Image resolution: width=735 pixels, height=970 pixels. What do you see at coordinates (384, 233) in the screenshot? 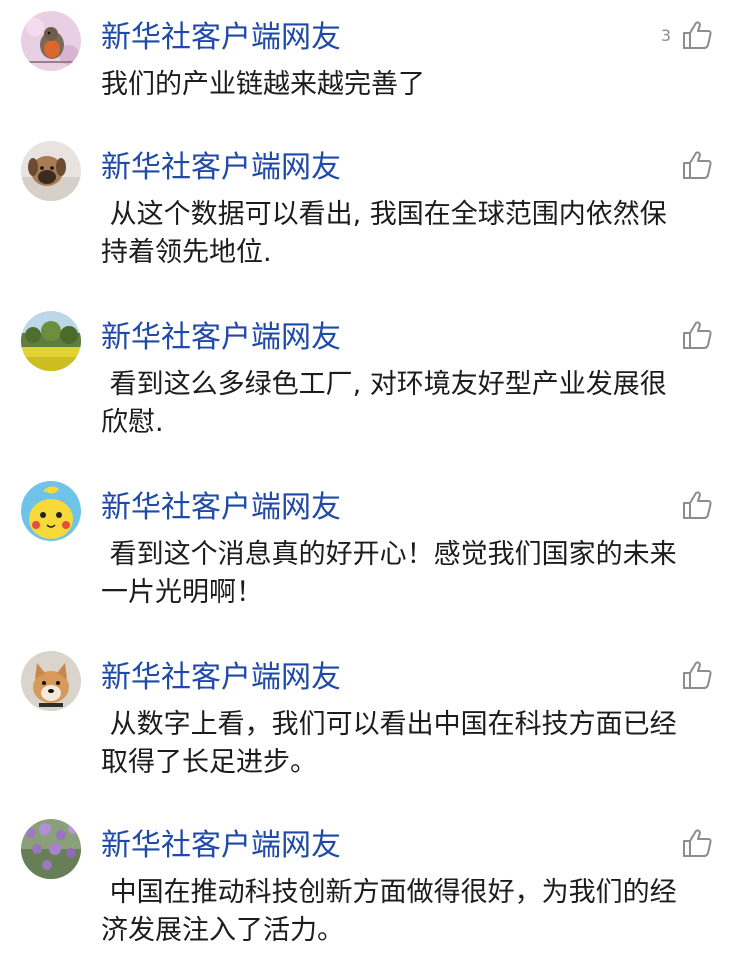
I see `comment-text: 从这个数据可以看出, 我国在全球范围内依然保持着领先地位.` at bounding box center [384, 233].